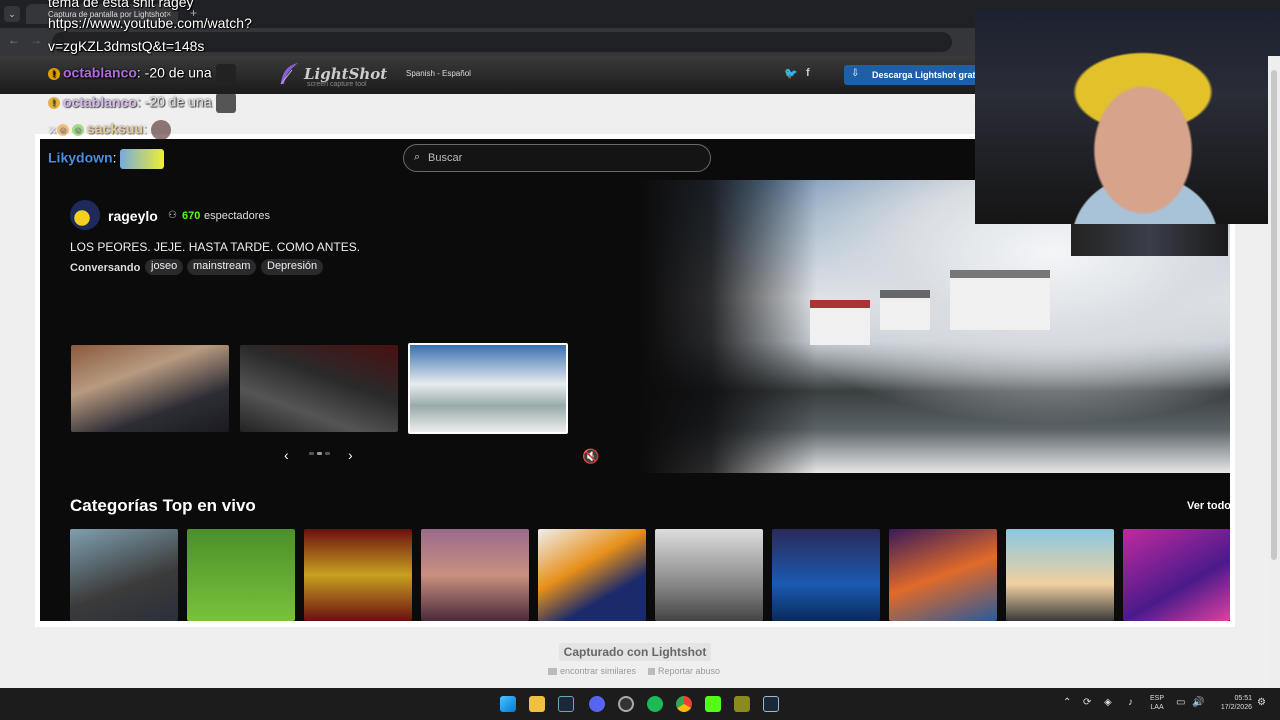  What do you see at coordinates (85, 215) in the screenshot?
I see `streamer-avatar` at bounding box center [85, 215].